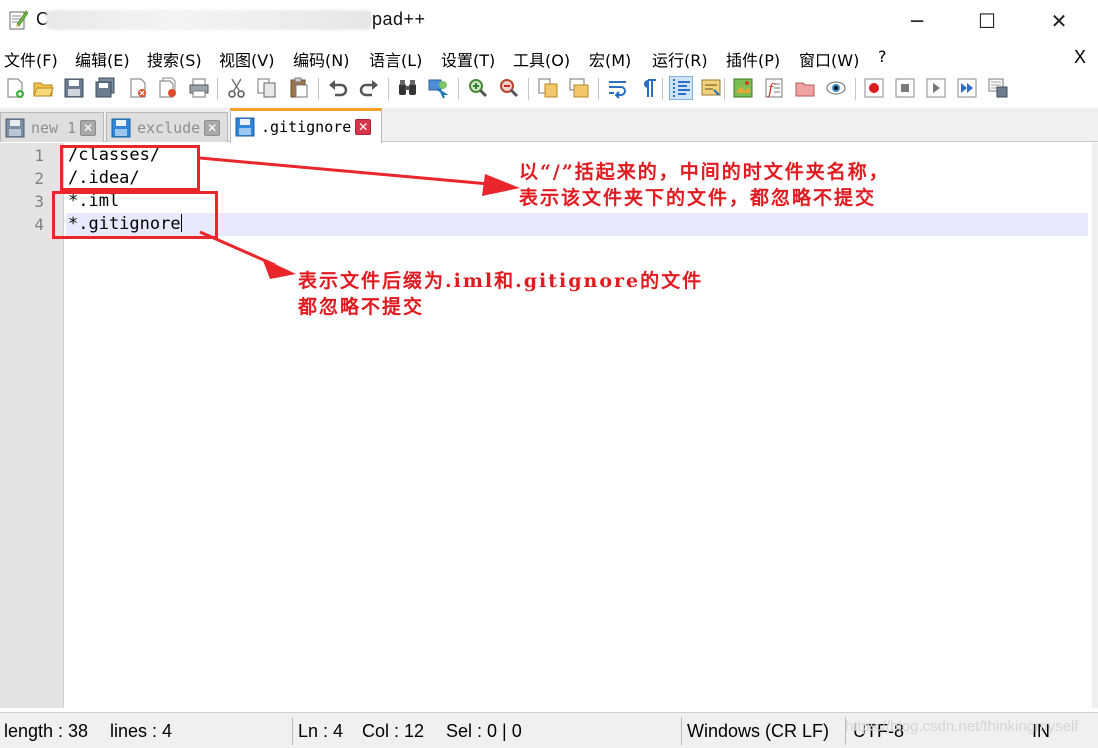  Describe the element at coordinates (130, 168) in the screenshot. I see `annotation-box-folders` at that location.